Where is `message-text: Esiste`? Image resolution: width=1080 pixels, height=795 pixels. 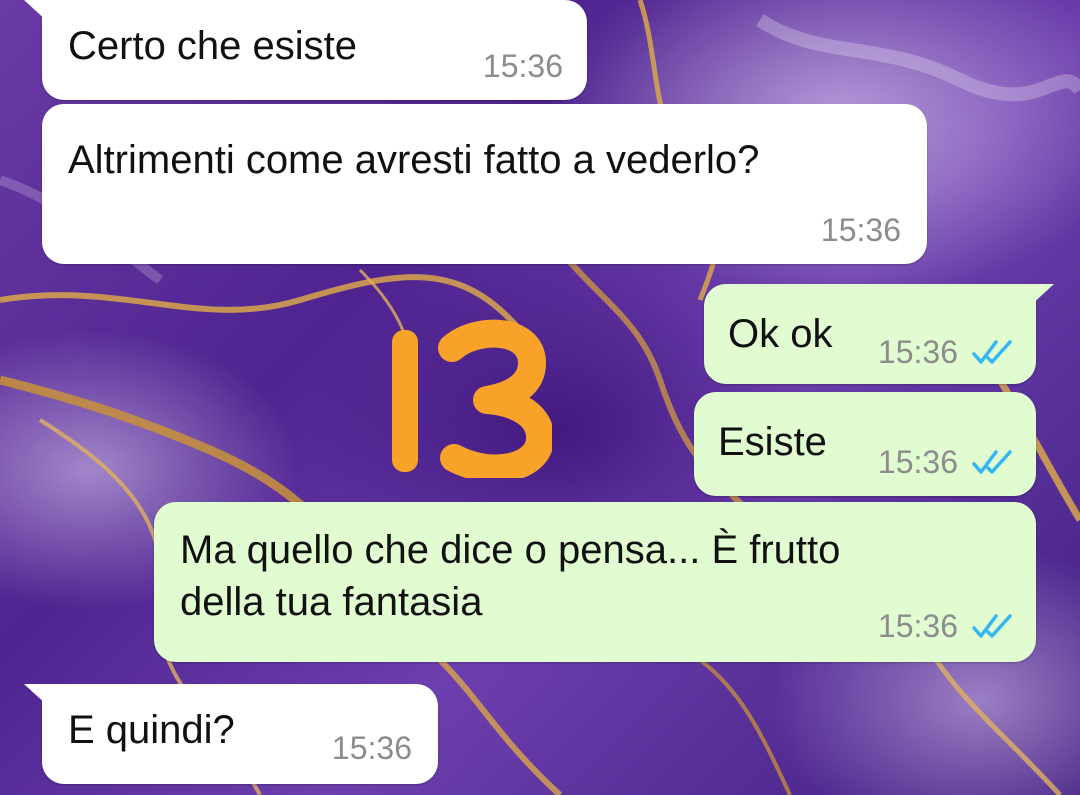
message-text: Esiste is located at coordinates (772, 442).